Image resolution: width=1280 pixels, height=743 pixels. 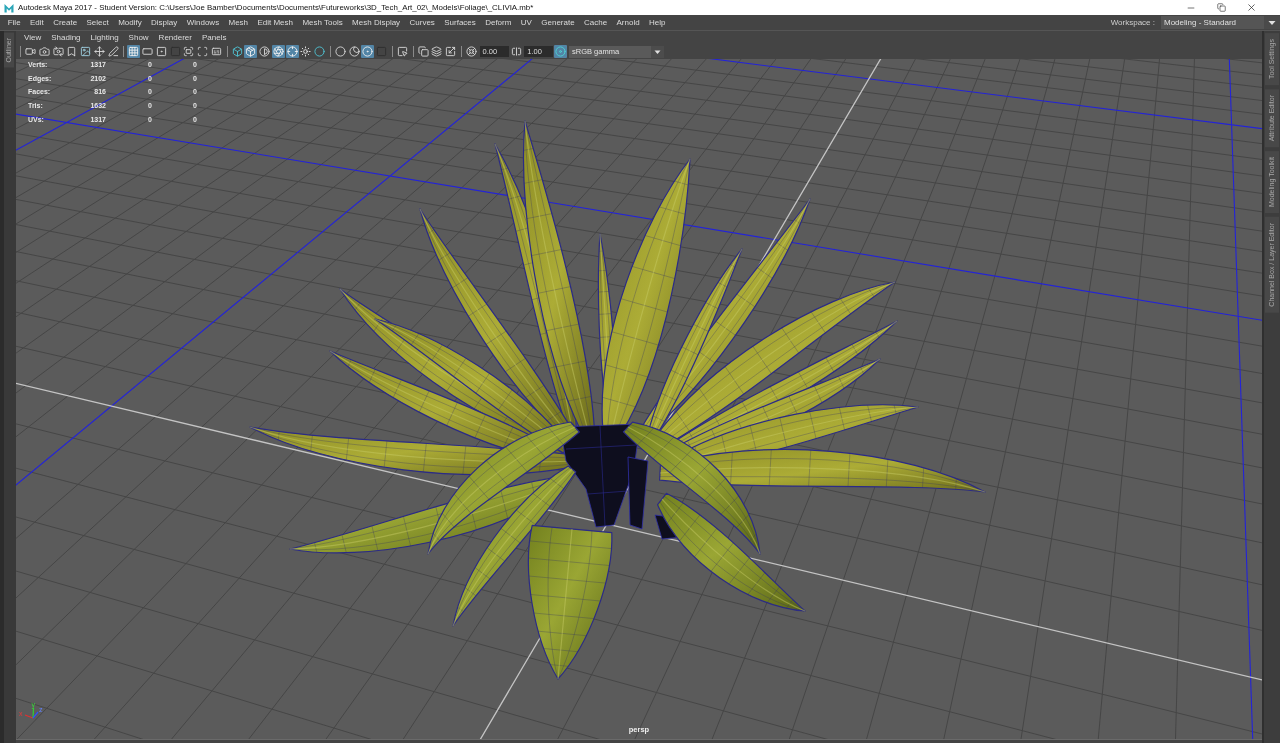 What do you see at coordinates (97, 22) in the screenshot?
I see `menu-item: Select` at bounding box center [97, 22].